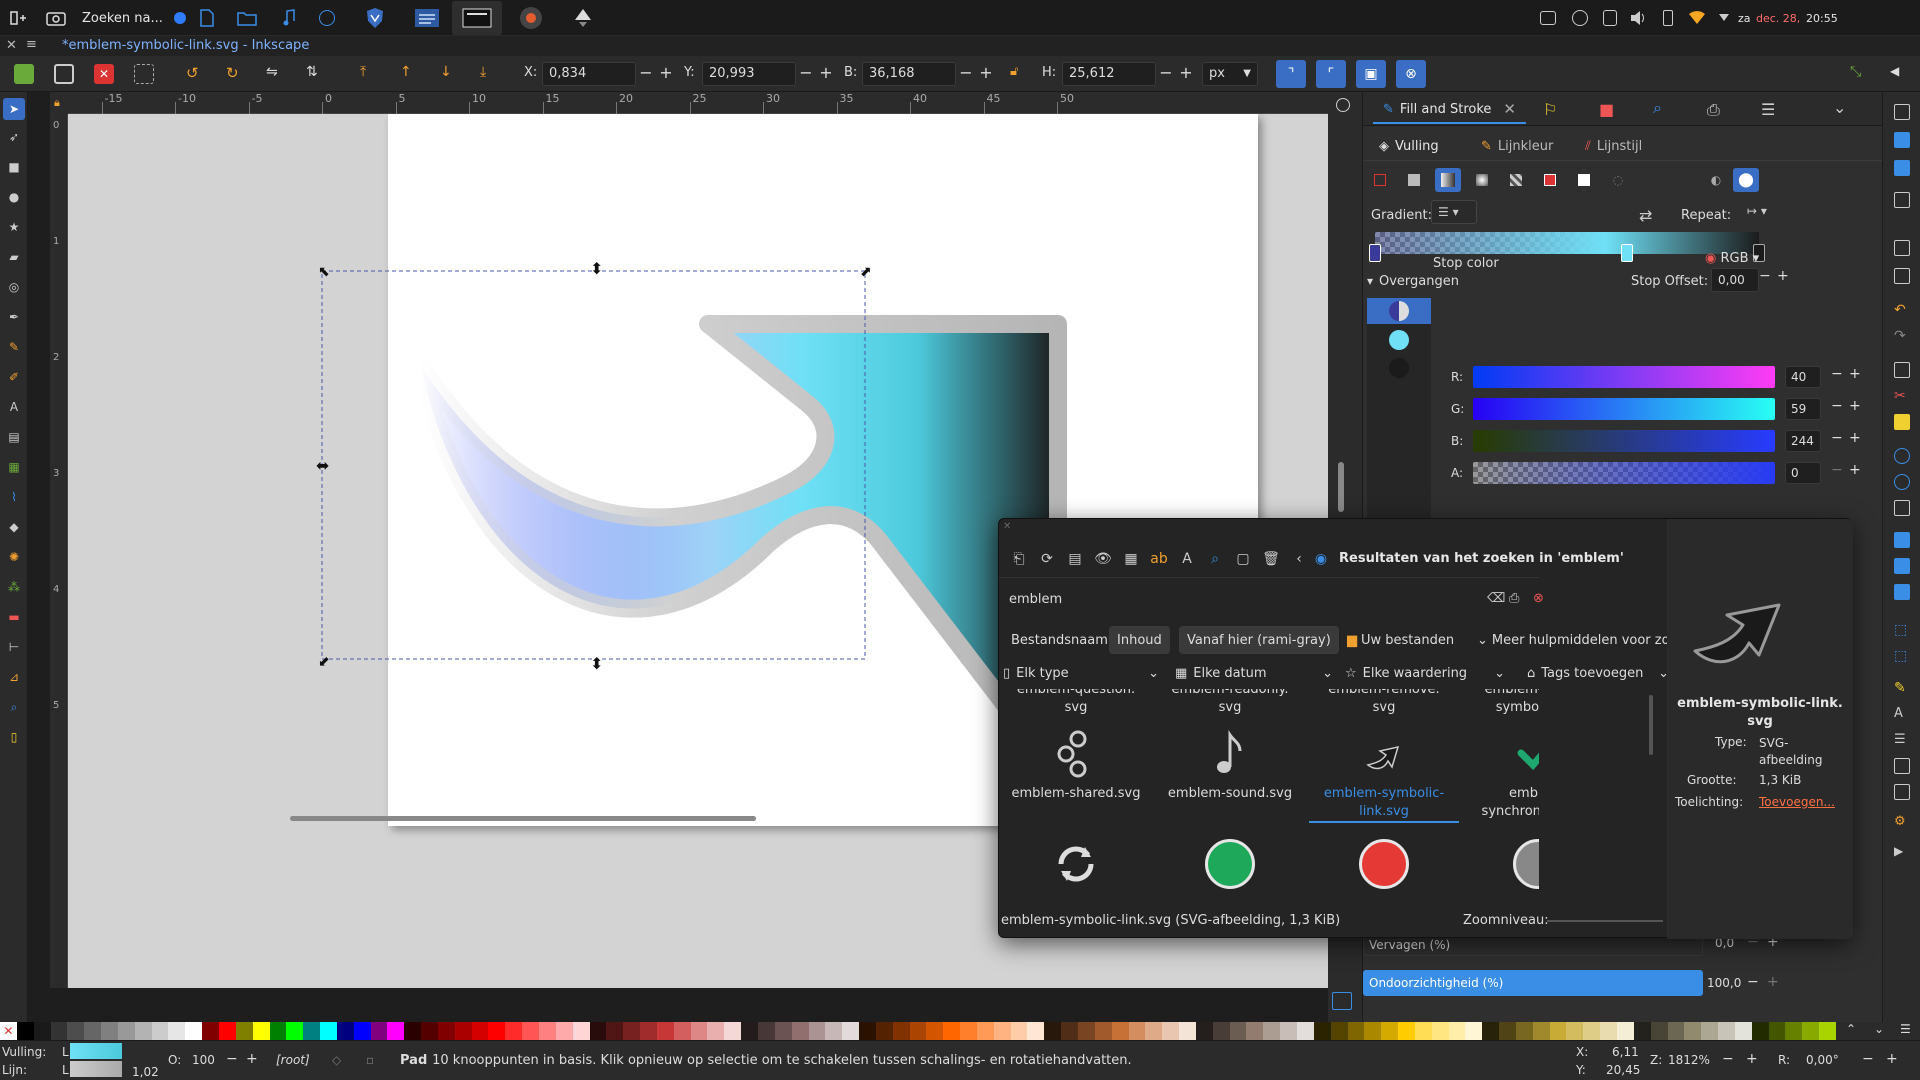 This screenshot has width=1920, height=1080. Describe the element at coordinates (1902, 200) in the screenshot. I see `print-icon` at that location.